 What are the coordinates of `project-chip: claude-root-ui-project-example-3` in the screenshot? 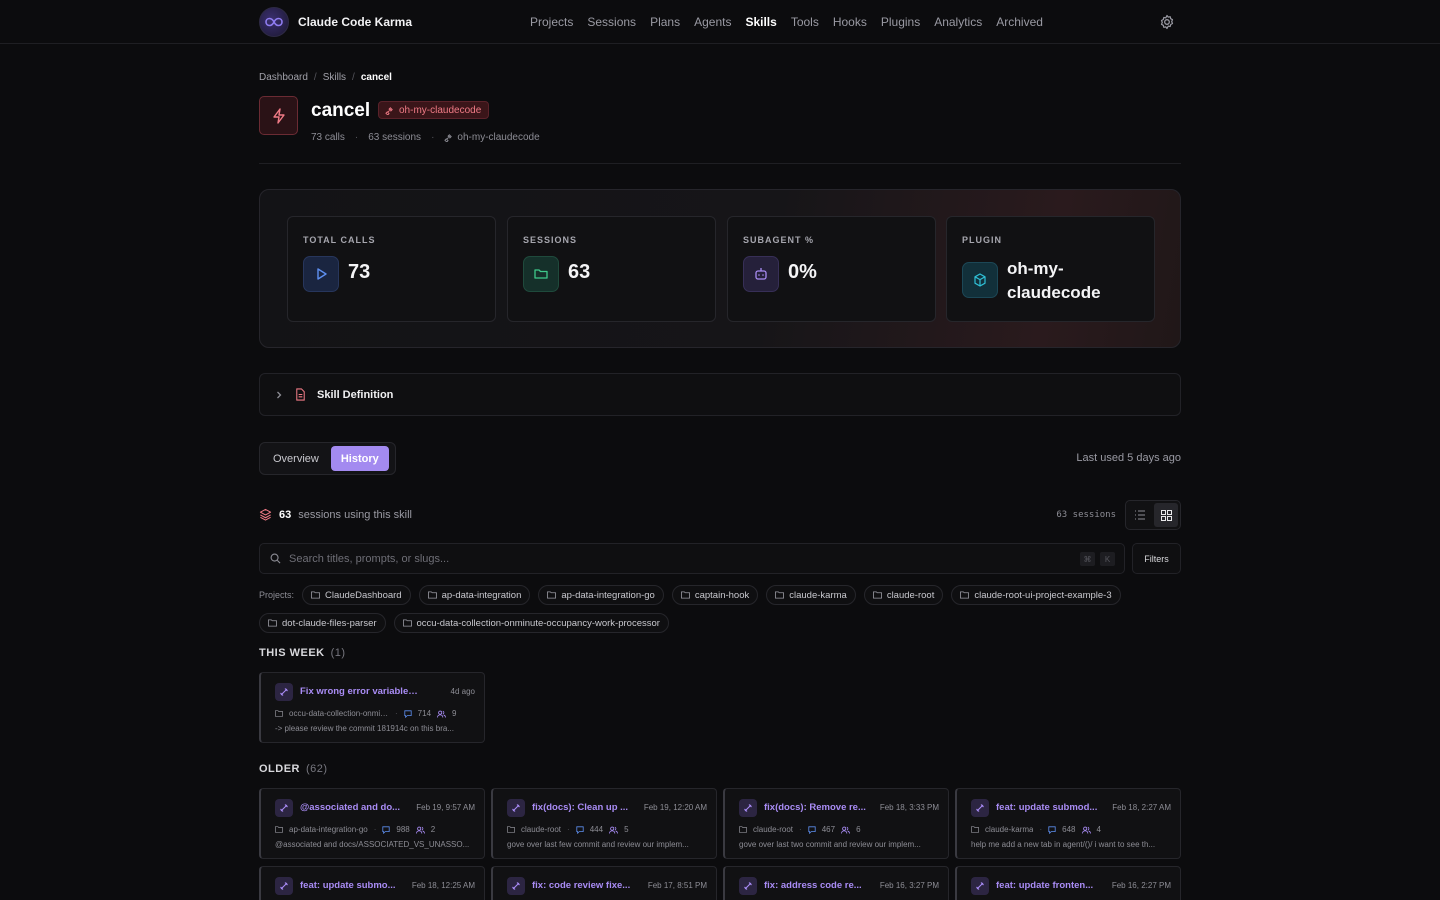 It's located at (1036, 595).